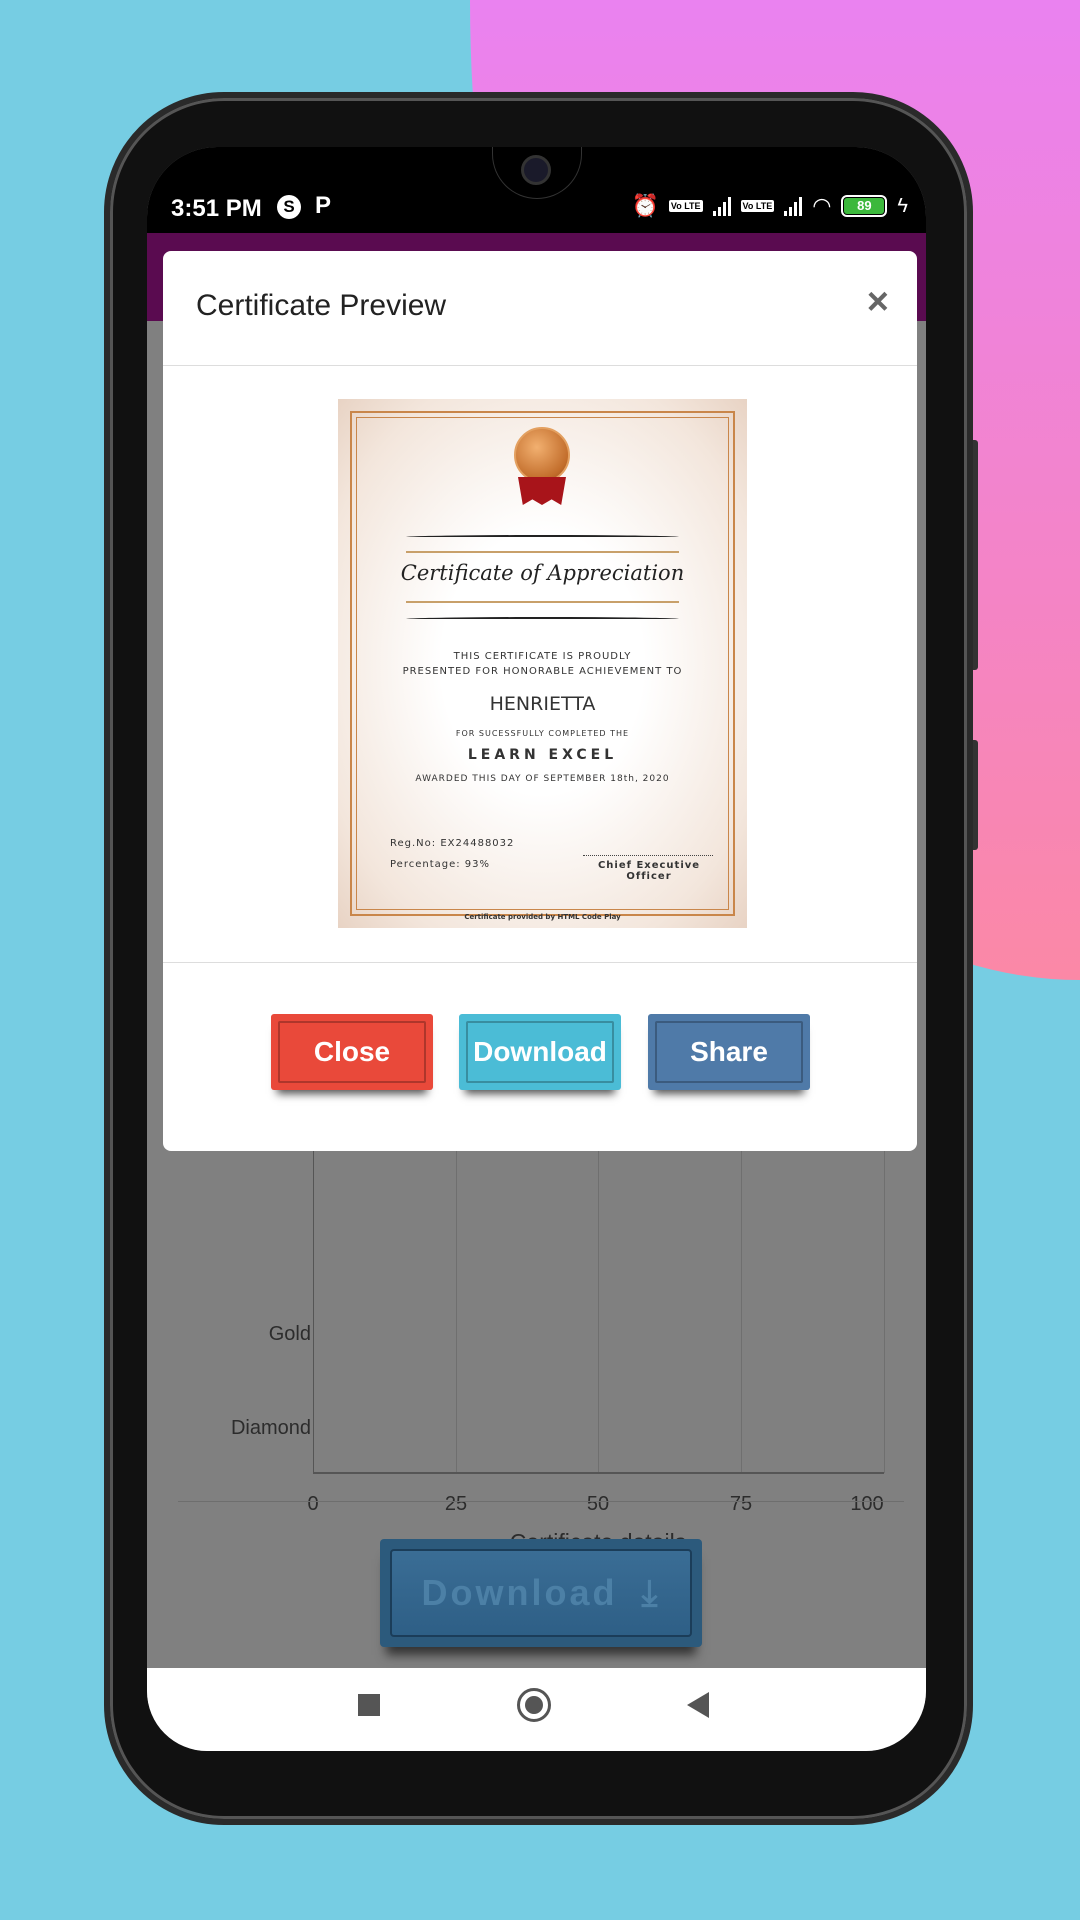 The image size is (1080, 1920). What do you see at coordinates (456, 1504) in the screenshot?
I see `x-tick-label: 25` at bounding box center [456, 1504].